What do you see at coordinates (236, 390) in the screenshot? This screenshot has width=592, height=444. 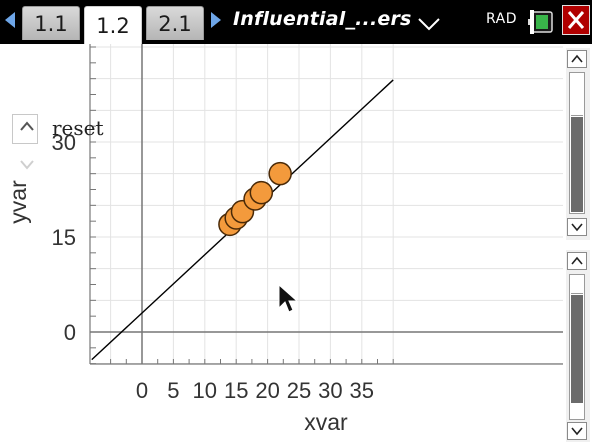 I see `x-tick-label: 15` at bounding box center [236, 390].